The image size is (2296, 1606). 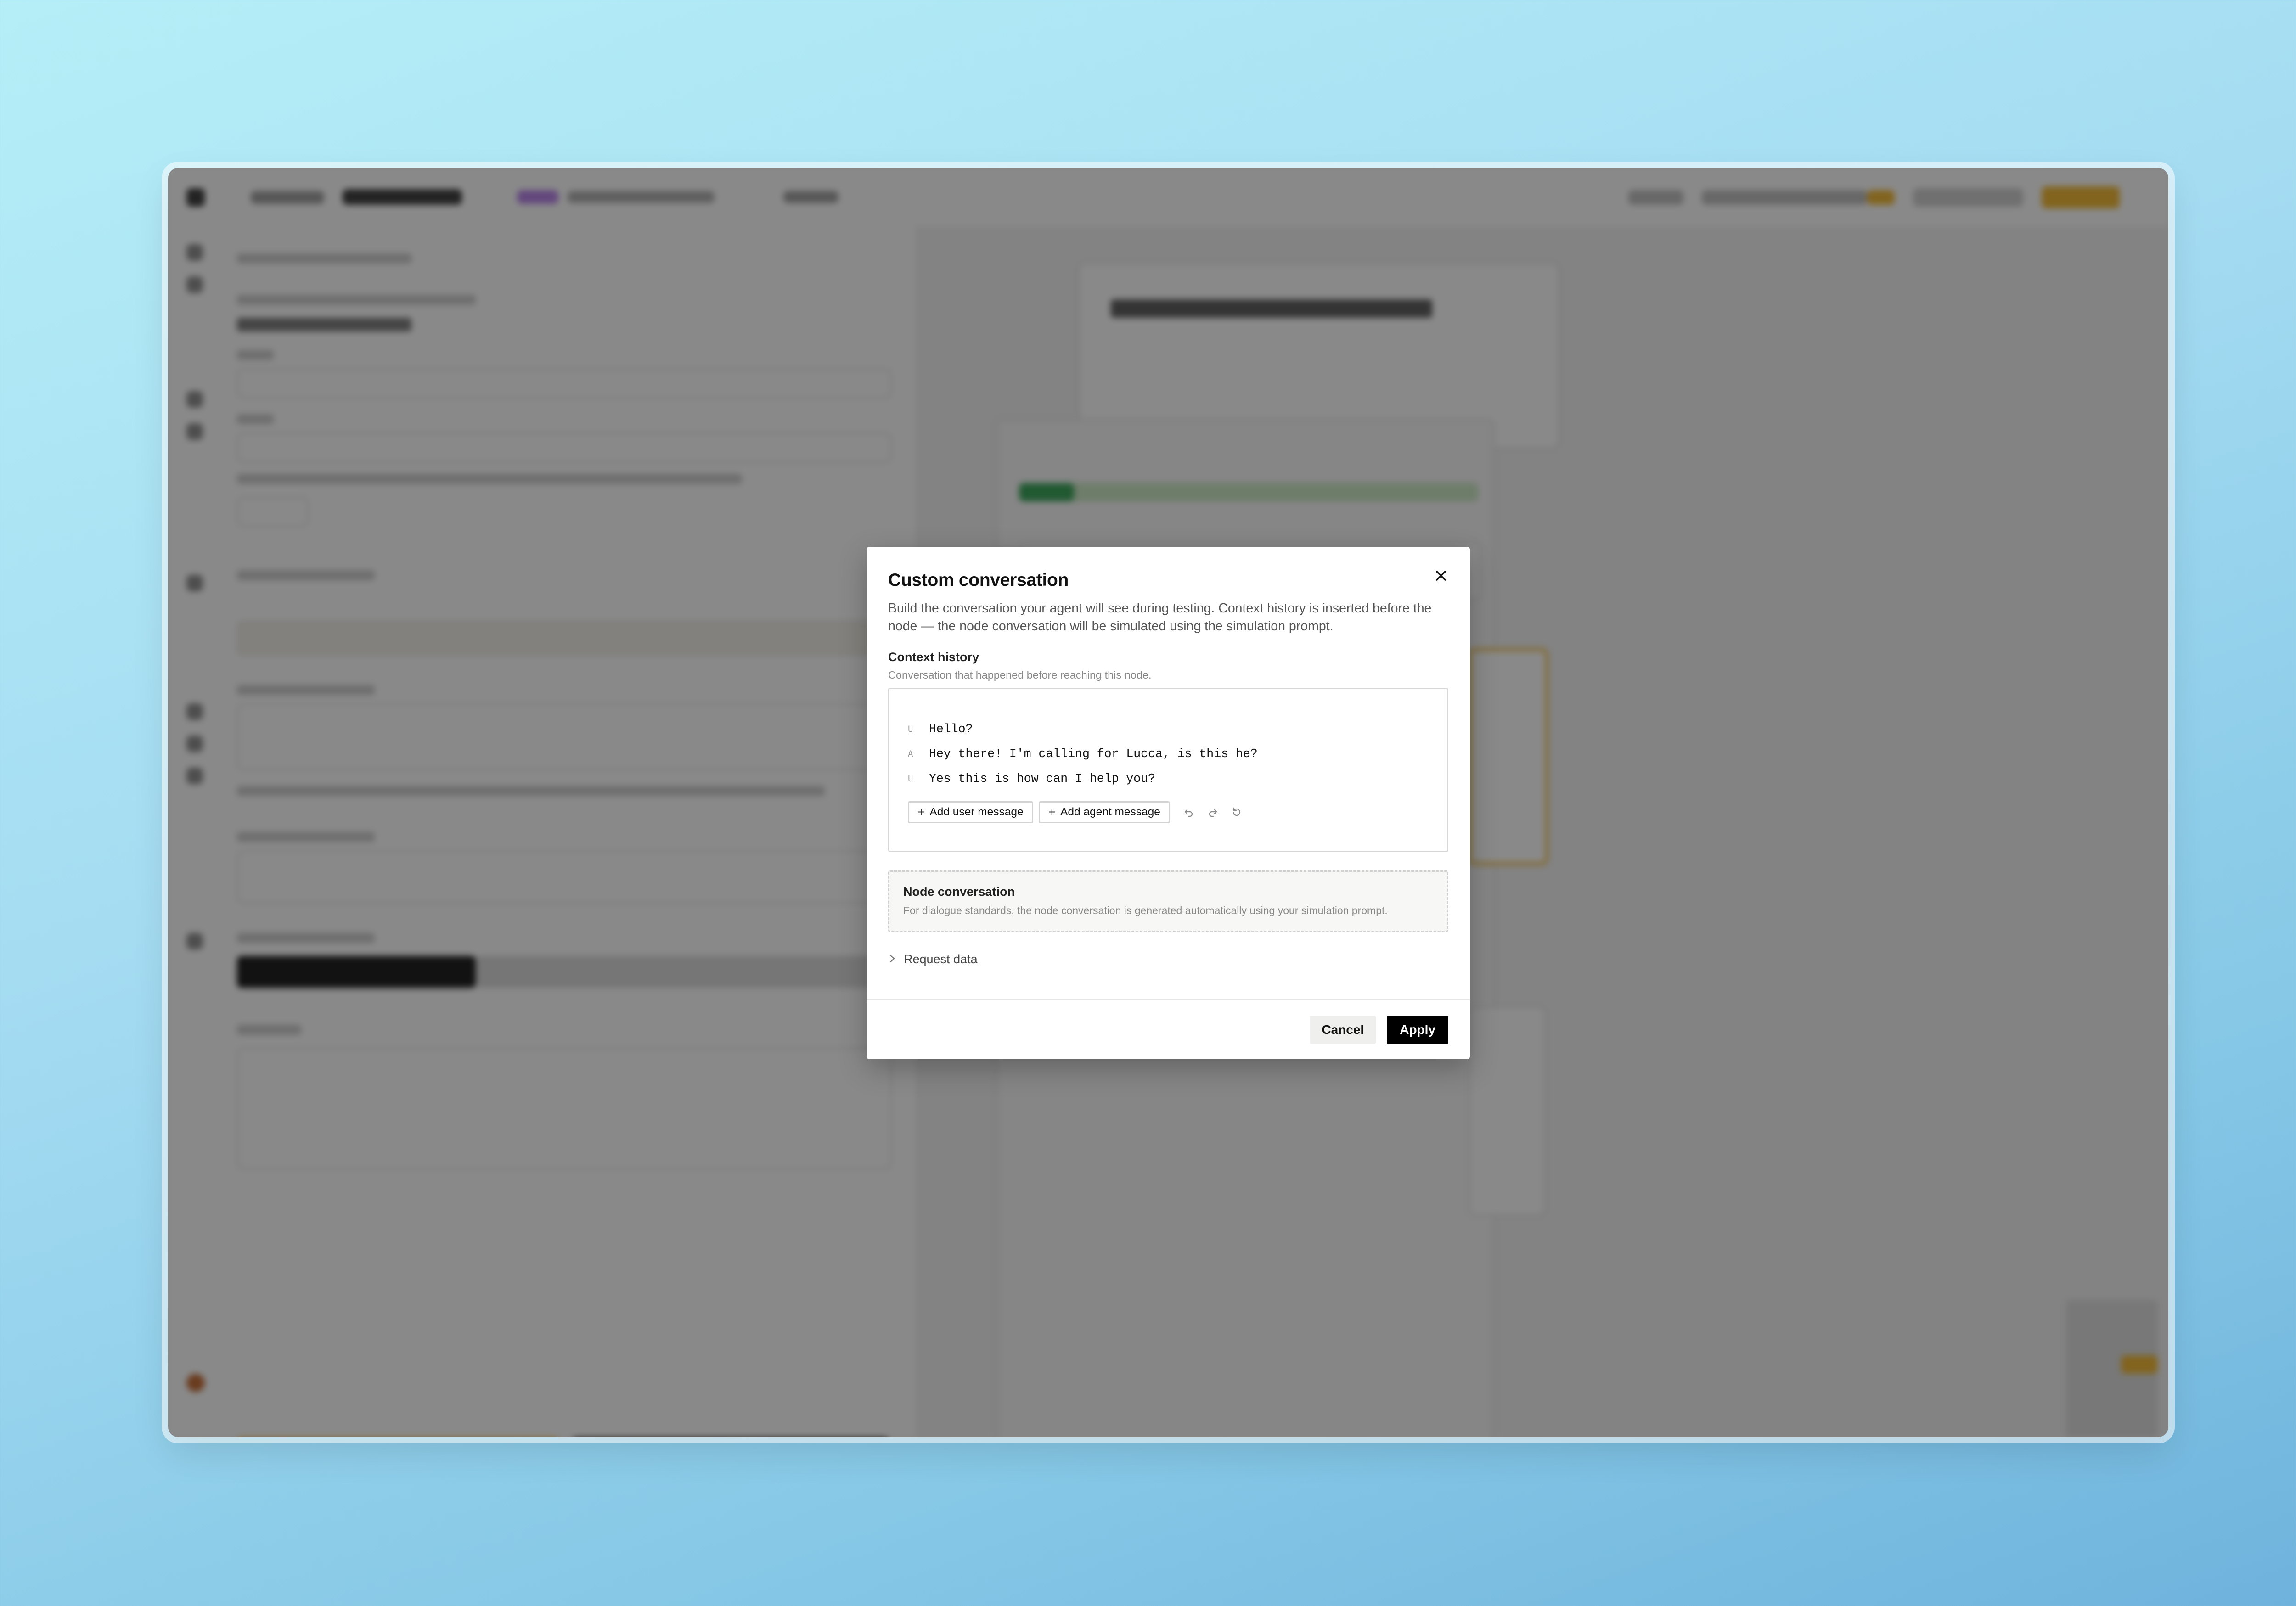 I want to click on message-row: U Yes this is how can I help you?, so click(x=1168, y=778).